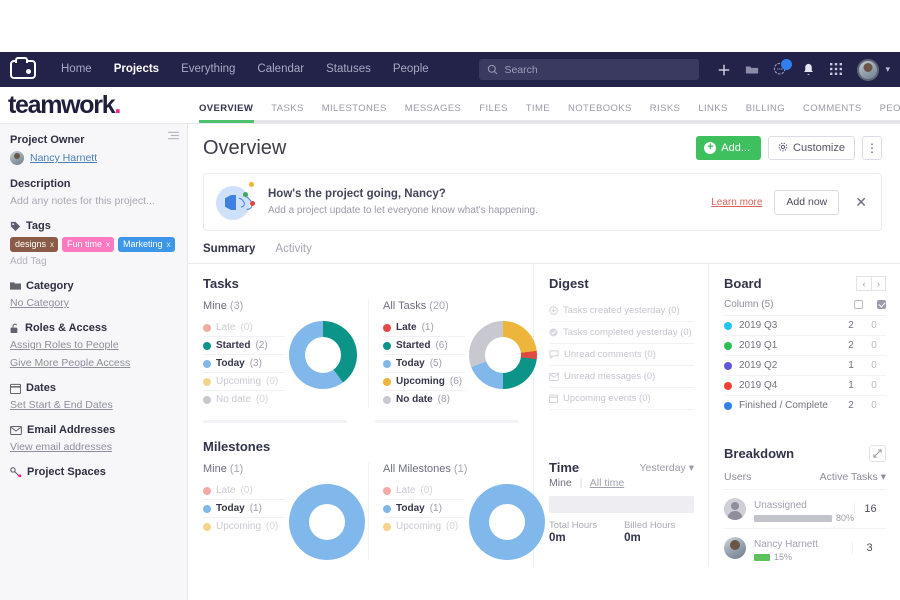 This screenshot has height=600, width=900. I want to click on chat-icon, so click(780, 70).